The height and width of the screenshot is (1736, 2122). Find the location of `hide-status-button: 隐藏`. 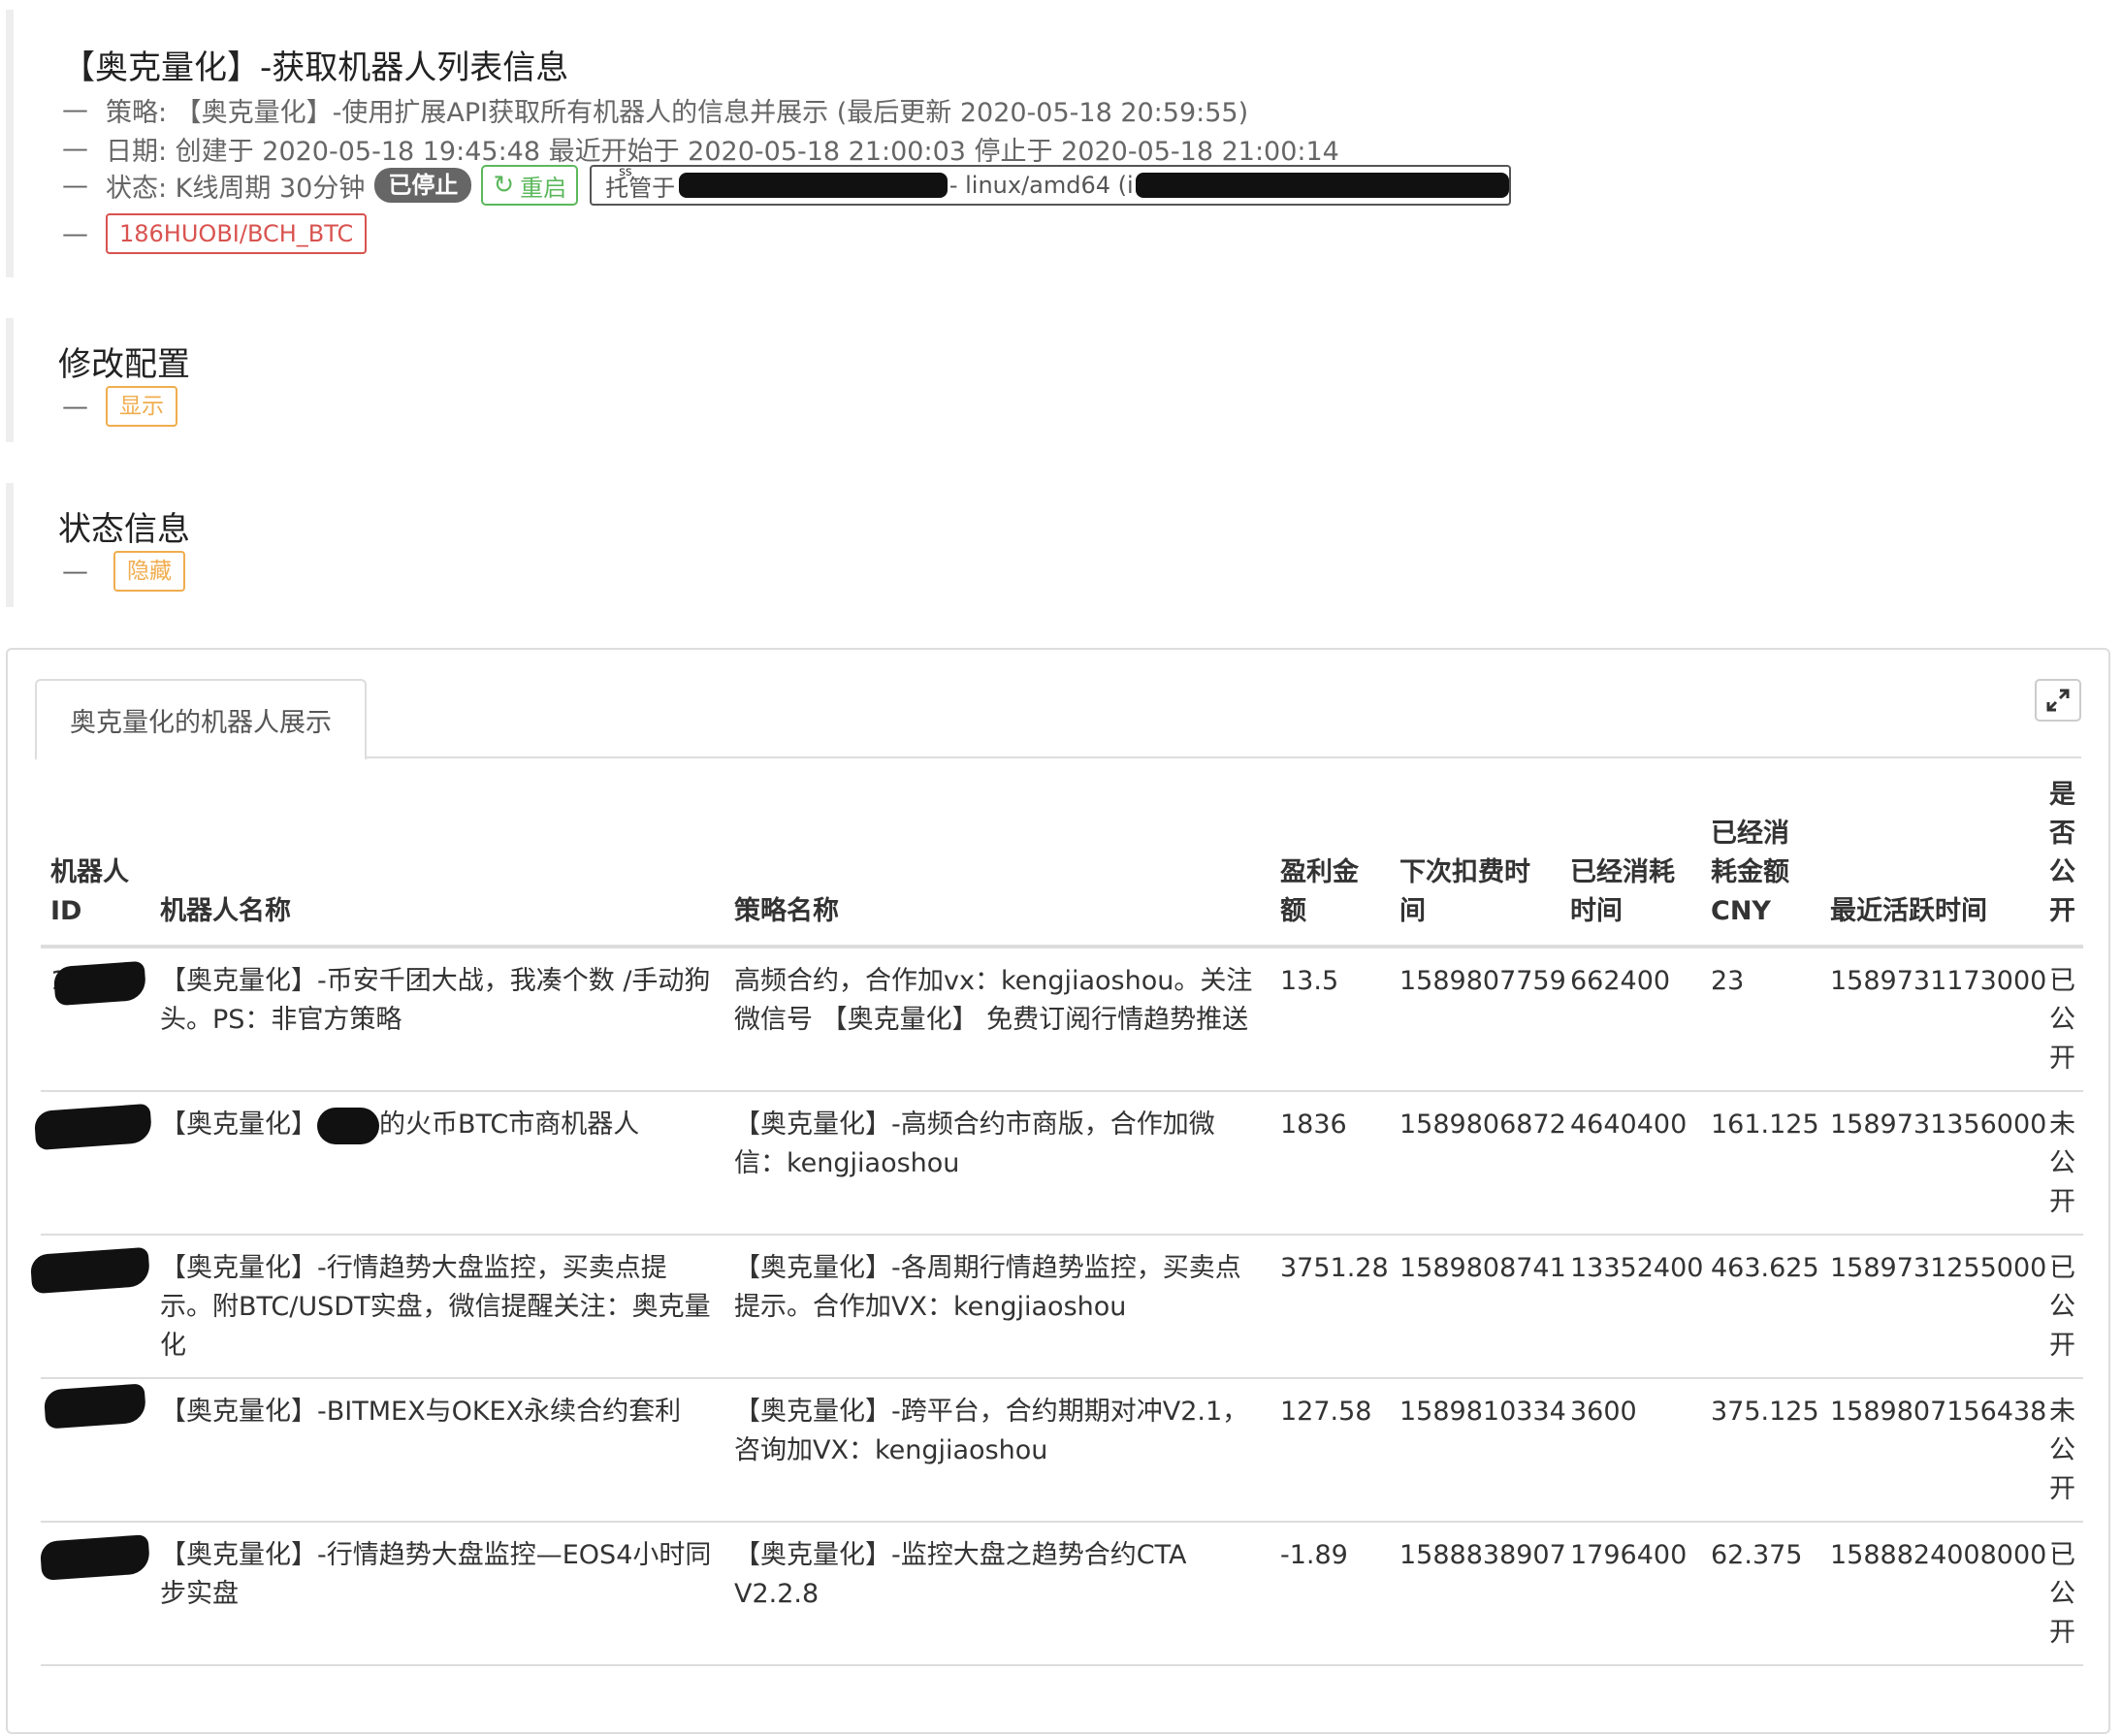

hide-status-button: 隐藏 is located at coordinates (149, 571).